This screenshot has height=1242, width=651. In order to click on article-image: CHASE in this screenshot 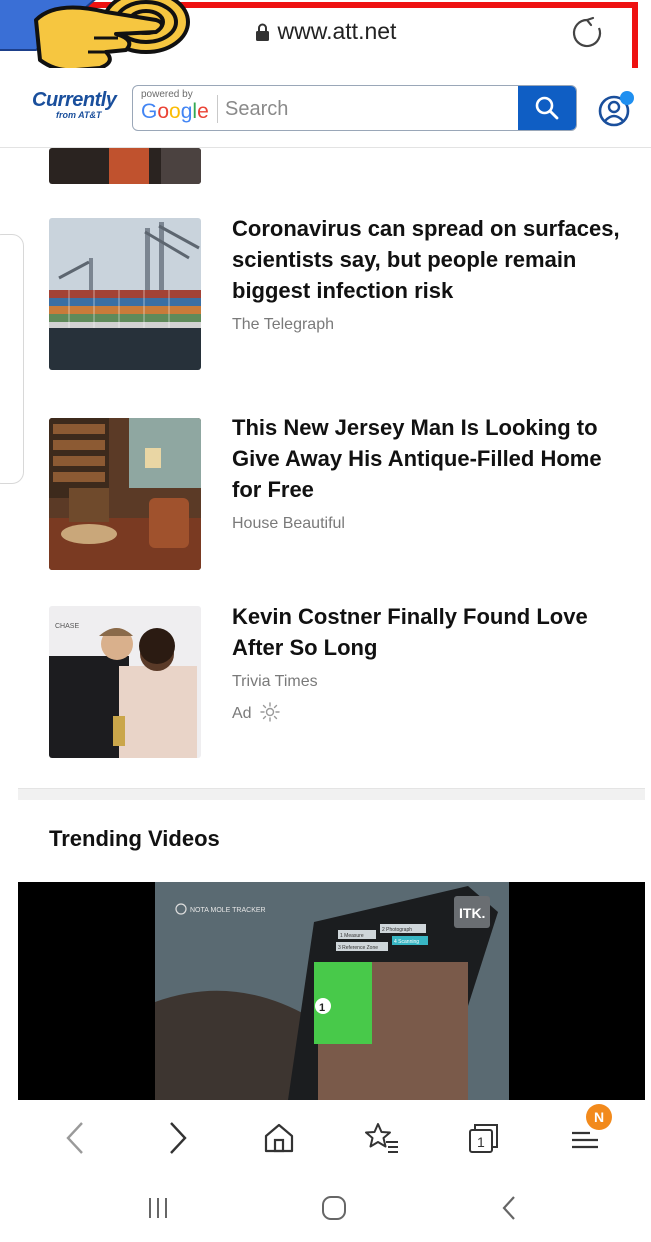, I will do `click(125, 682)`.